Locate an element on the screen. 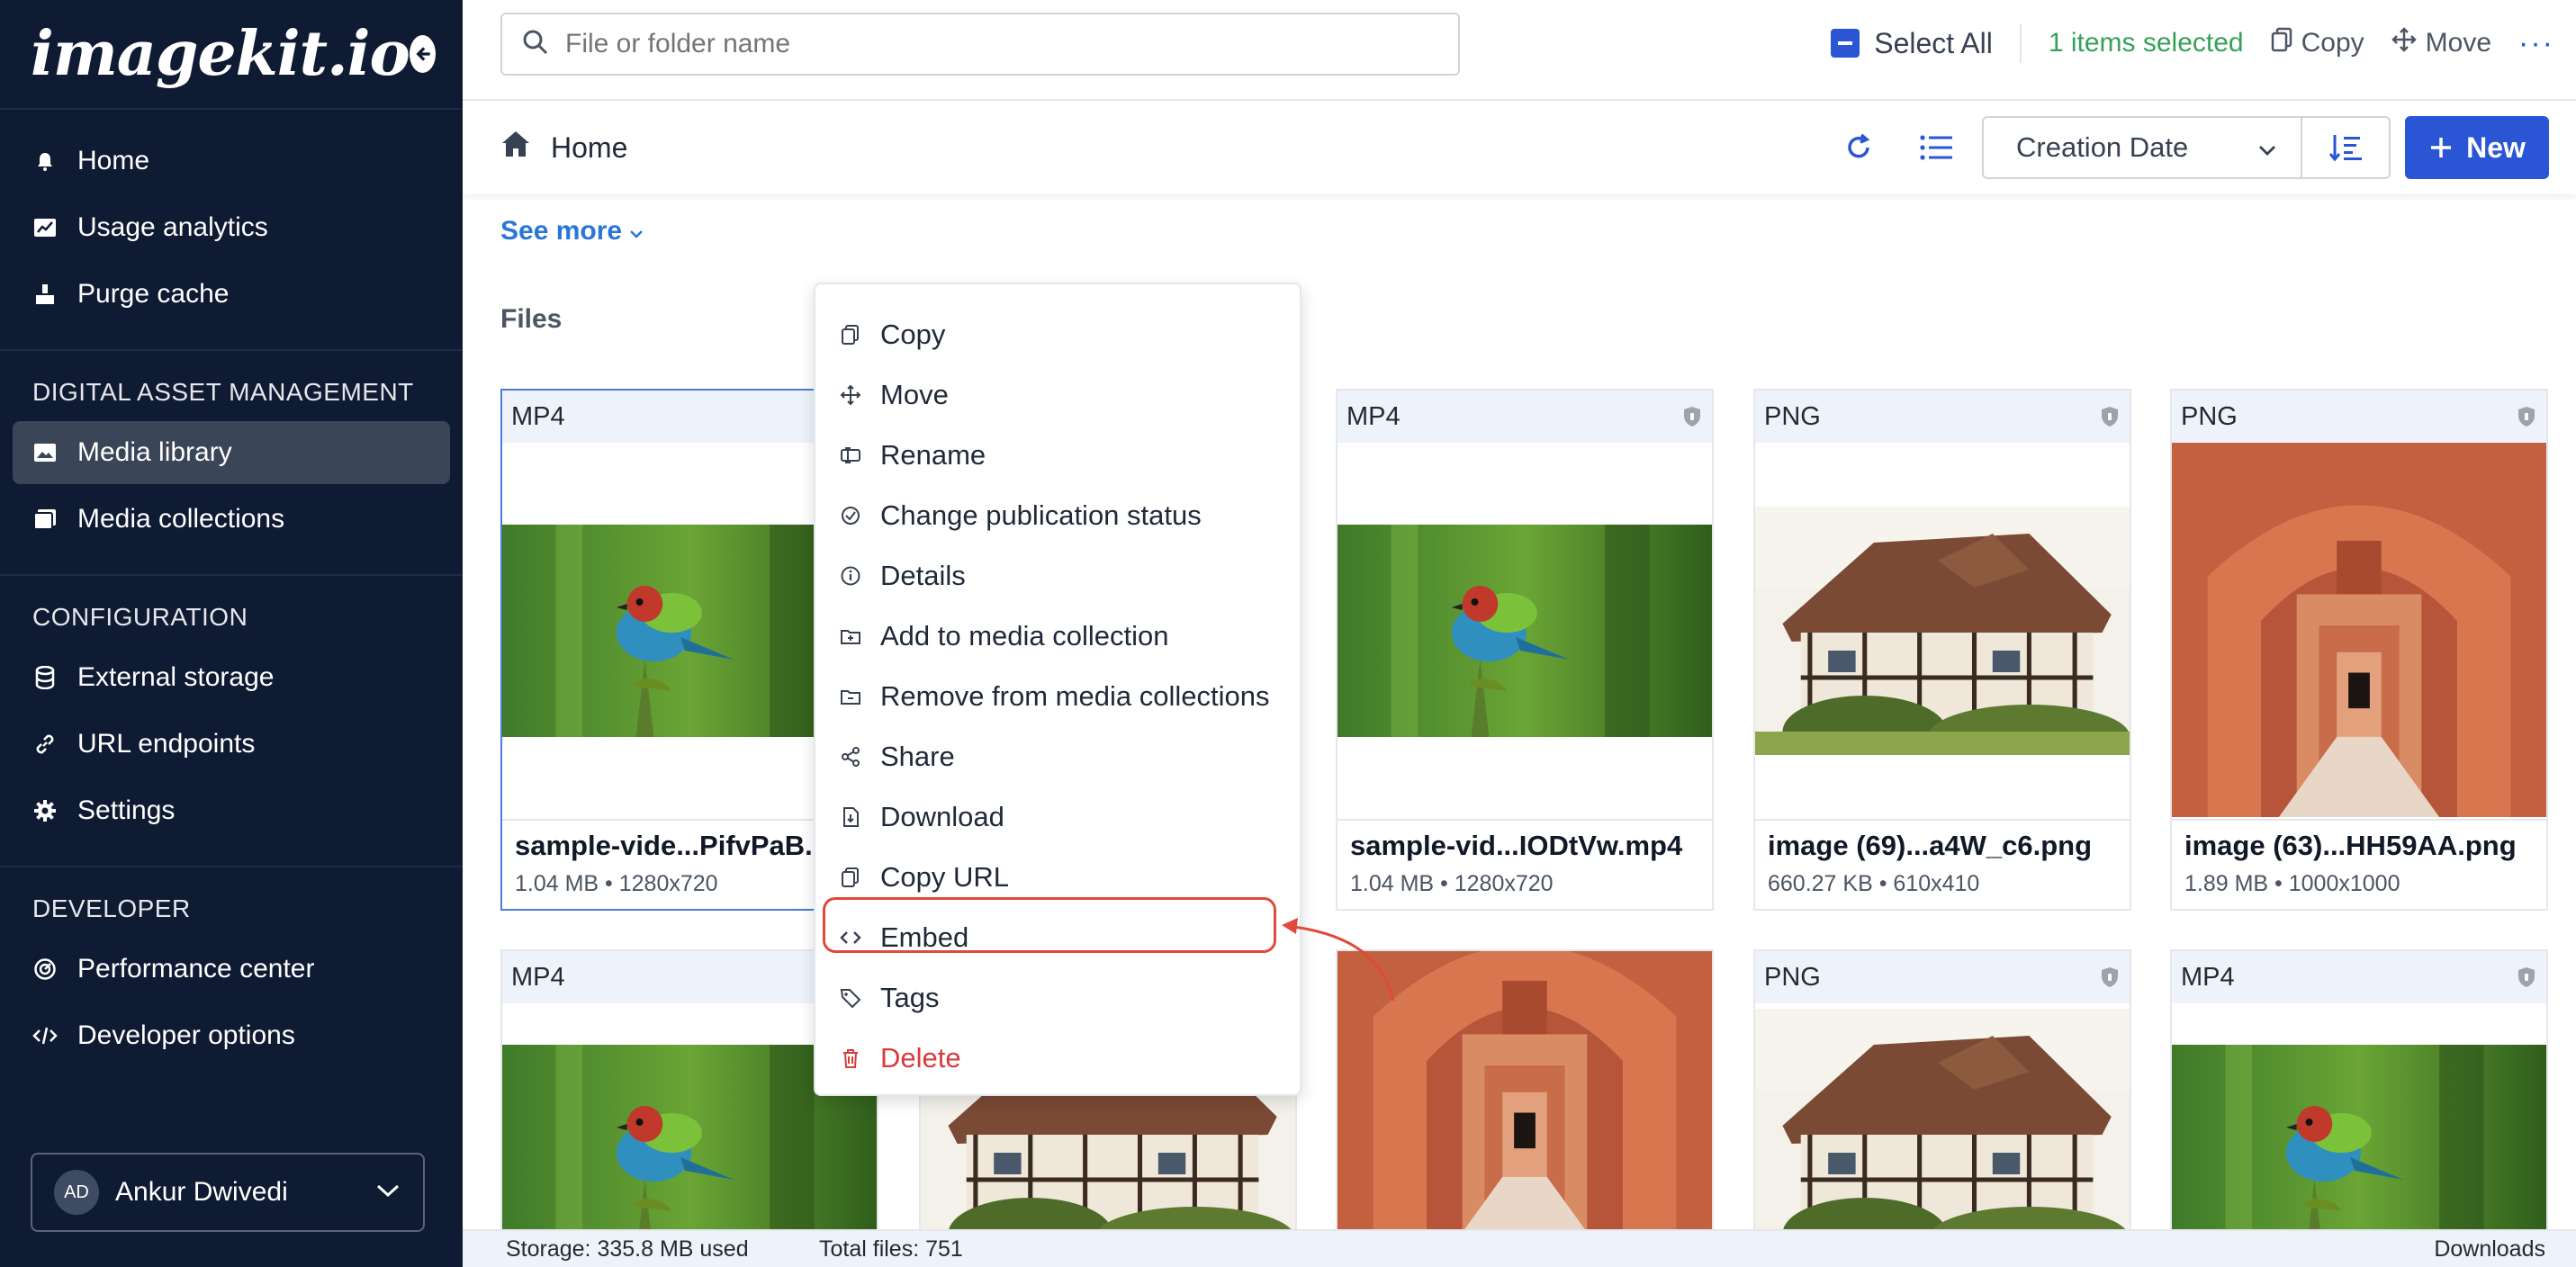 The image size is (2576, 1267). plus-icon is located at coordinates (2441, 148).